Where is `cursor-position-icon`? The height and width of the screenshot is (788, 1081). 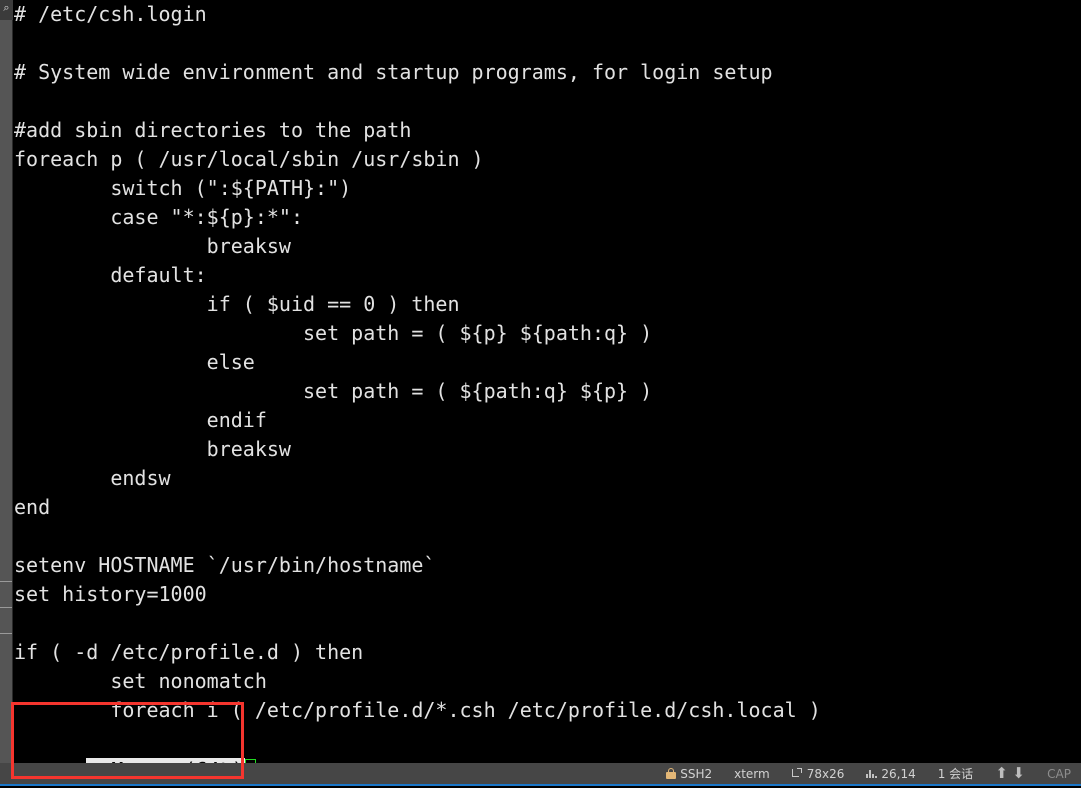 cursor-position-icon is located at coordinates (872, 773).